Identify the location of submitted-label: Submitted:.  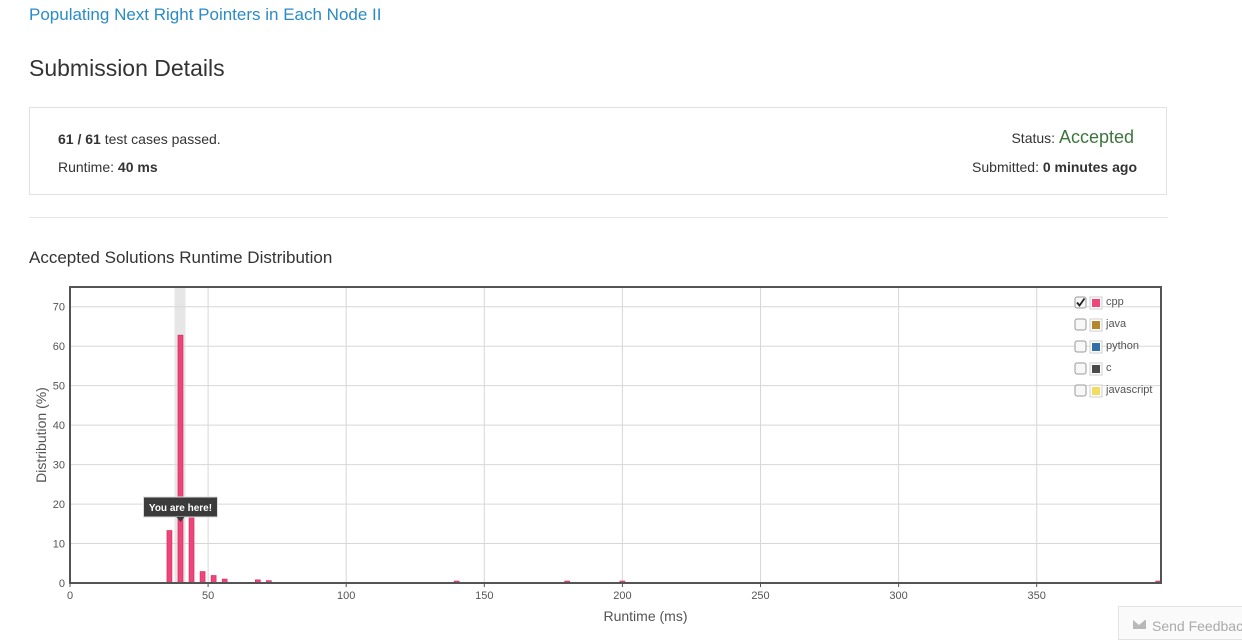
(1007, 167).